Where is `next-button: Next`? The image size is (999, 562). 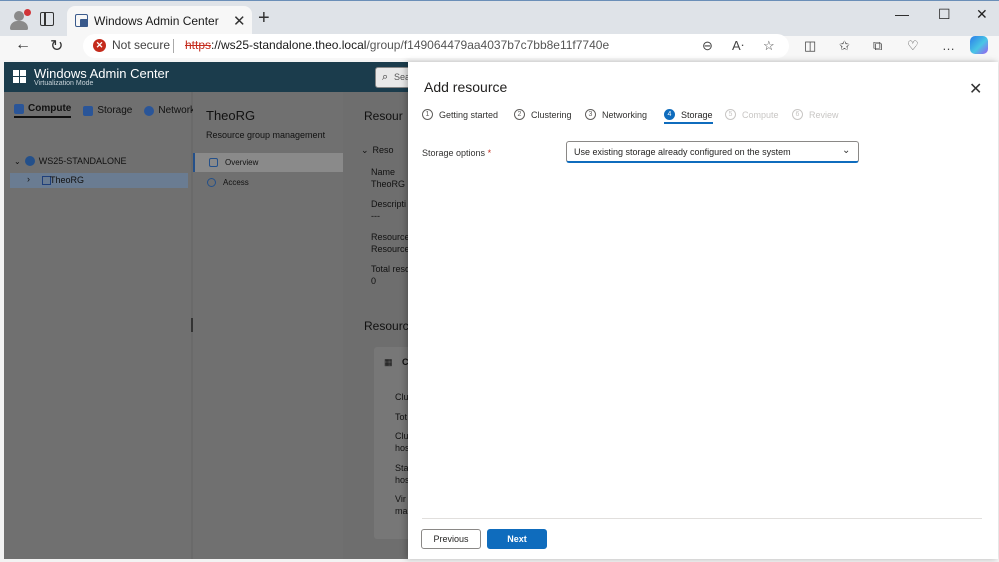 next-button: Next is located at coordinates (517, 539).